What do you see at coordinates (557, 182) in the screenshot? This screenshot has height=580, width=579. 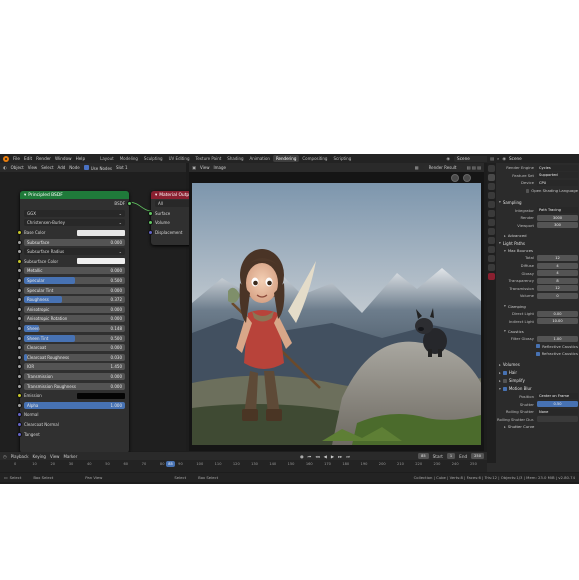 I see `device-dropdown: CPU` at bounding box center [557, 182].